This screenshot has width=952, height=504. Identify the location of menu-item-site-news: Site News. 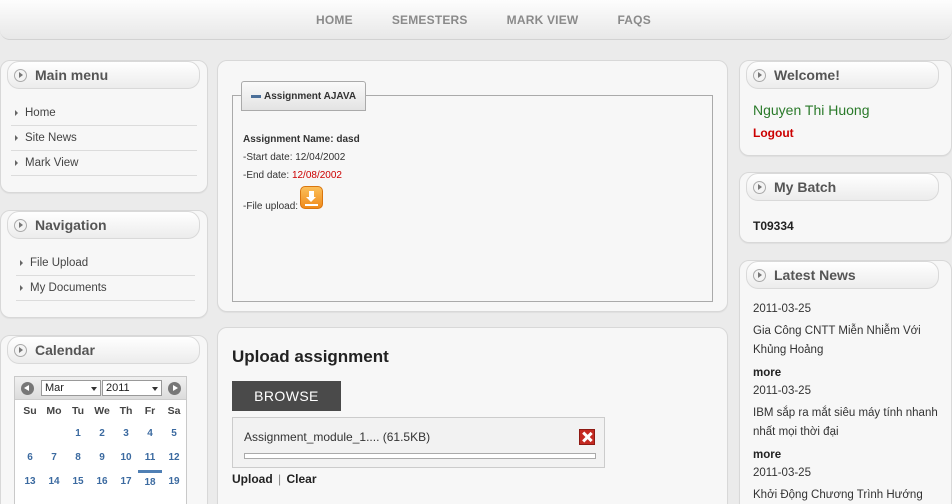
(104, 138).